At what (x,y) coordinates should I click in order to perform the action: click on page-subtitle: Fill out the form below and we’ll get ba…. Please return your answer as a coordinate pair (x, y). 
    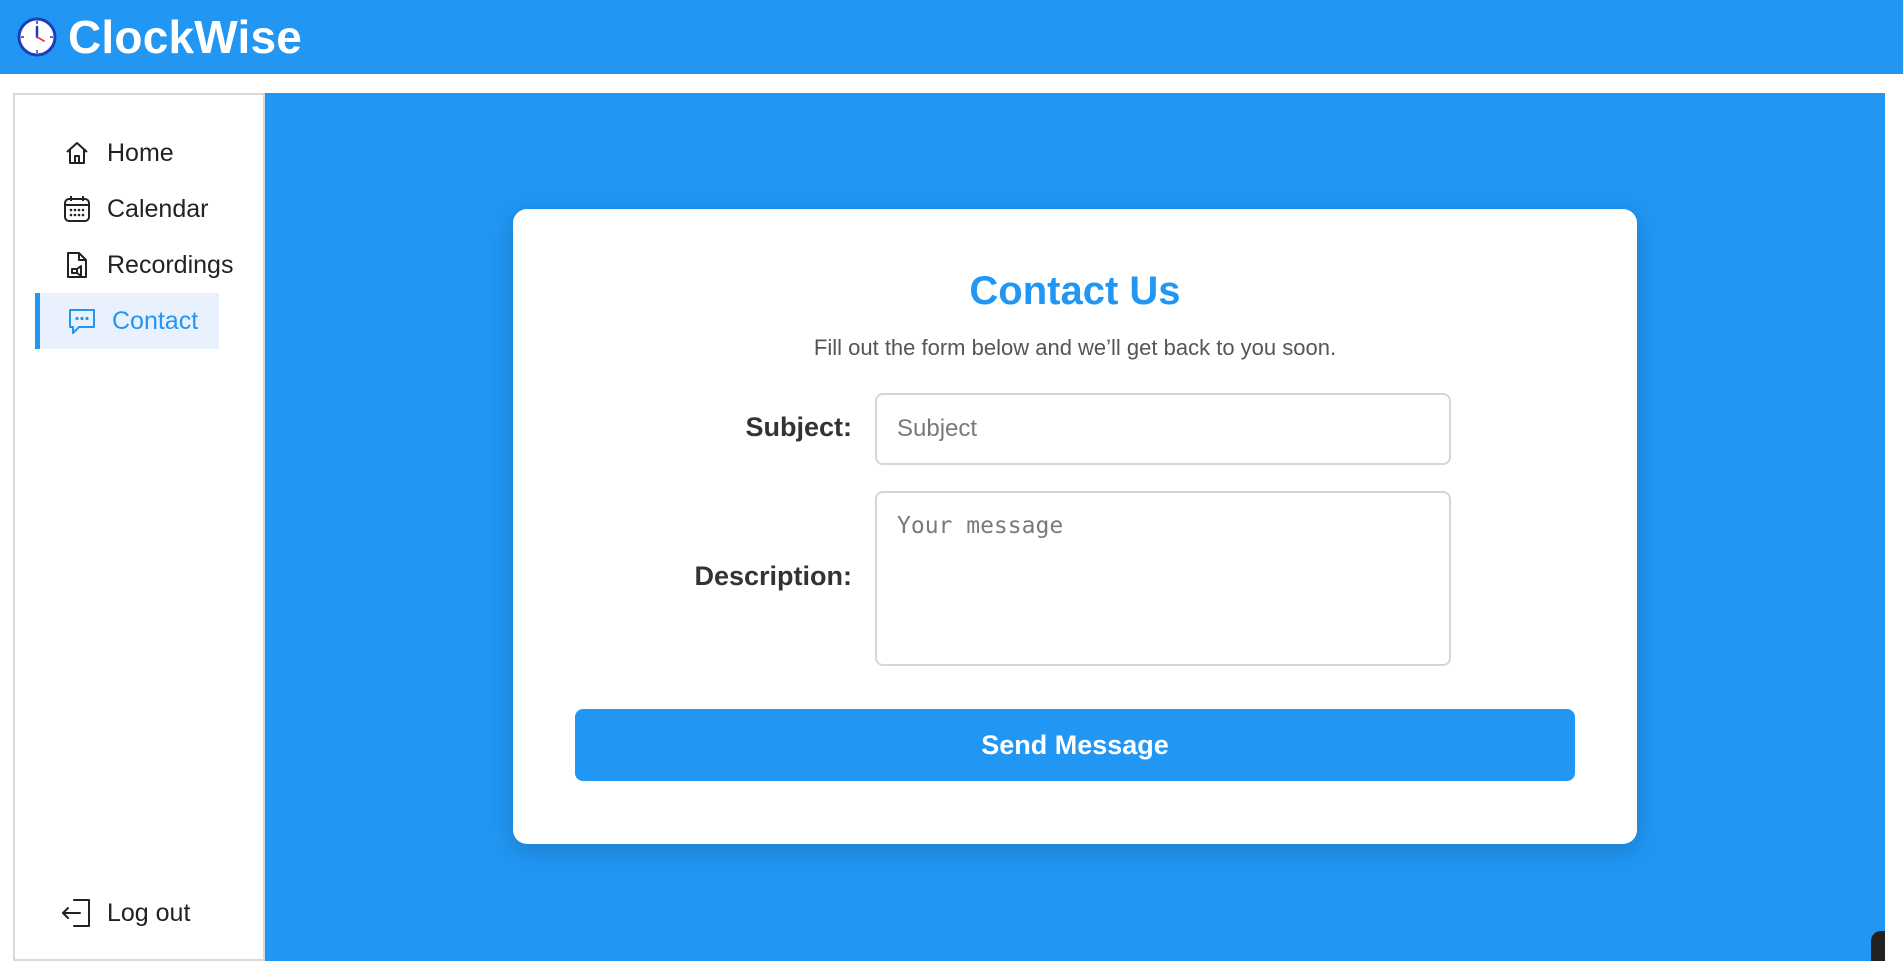
    Looking at the image, I should click on (1075, 347).